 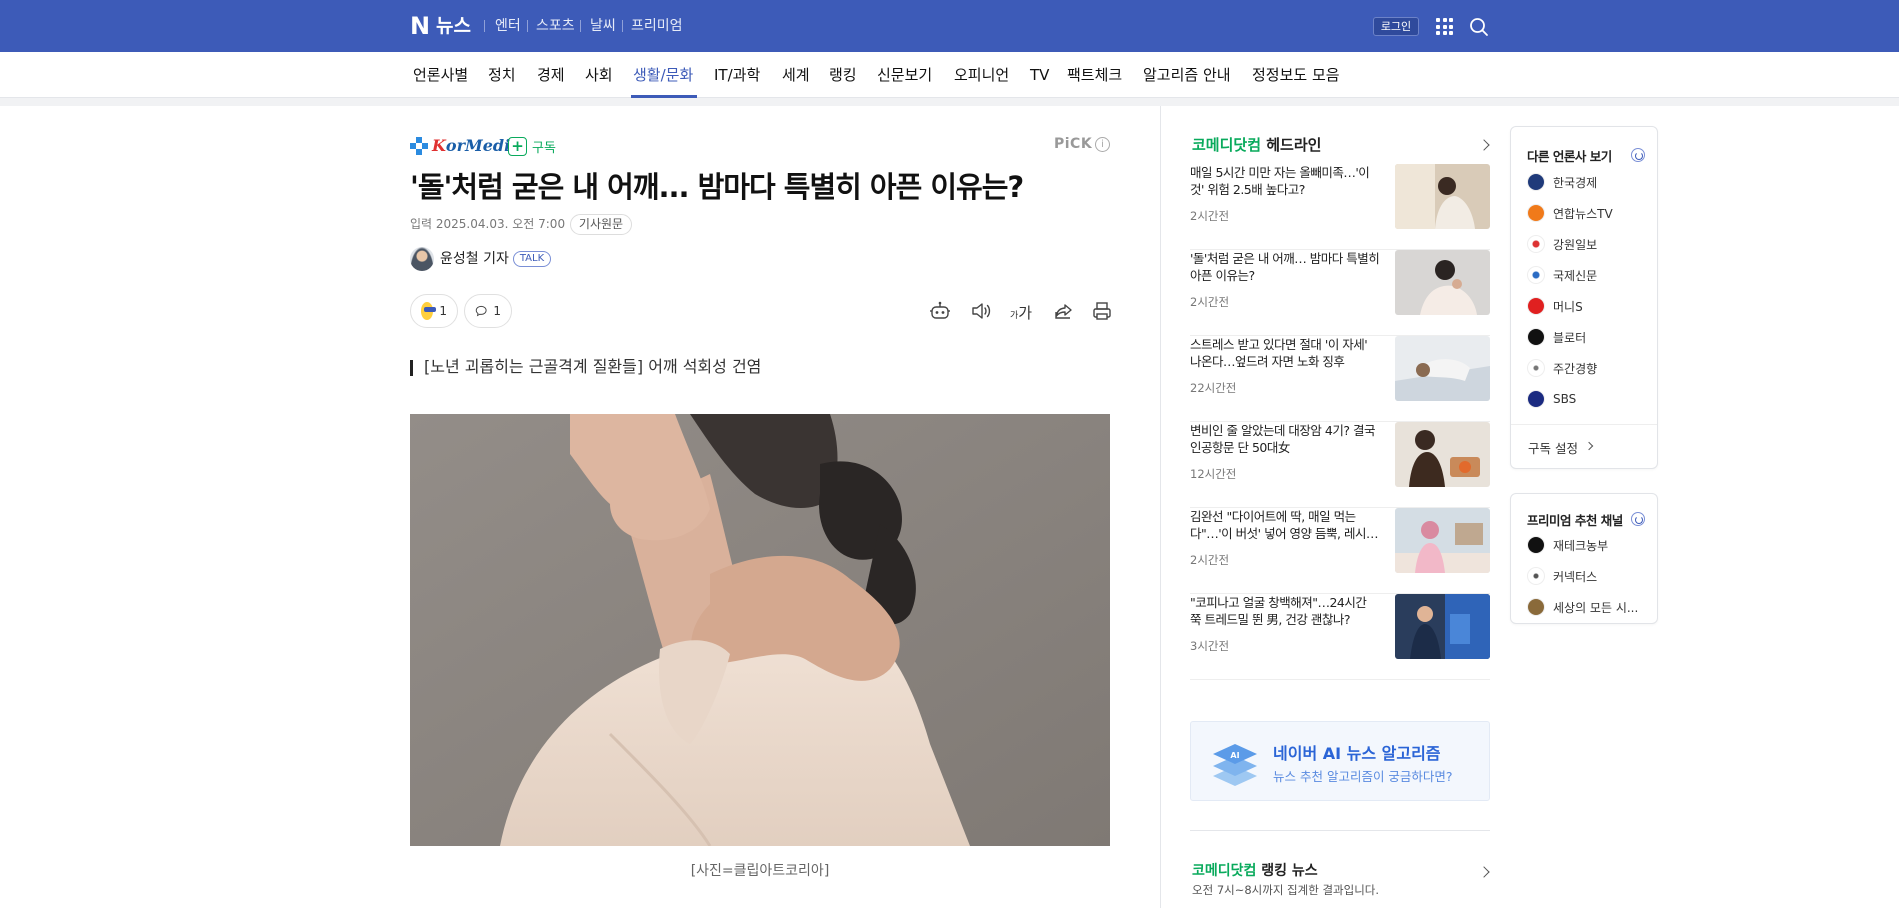 What do you see at coordinates (1296, 75) in the screenshot?
I see `category-corrections: 정정보도 모음` at bounding box center [1296, 75].